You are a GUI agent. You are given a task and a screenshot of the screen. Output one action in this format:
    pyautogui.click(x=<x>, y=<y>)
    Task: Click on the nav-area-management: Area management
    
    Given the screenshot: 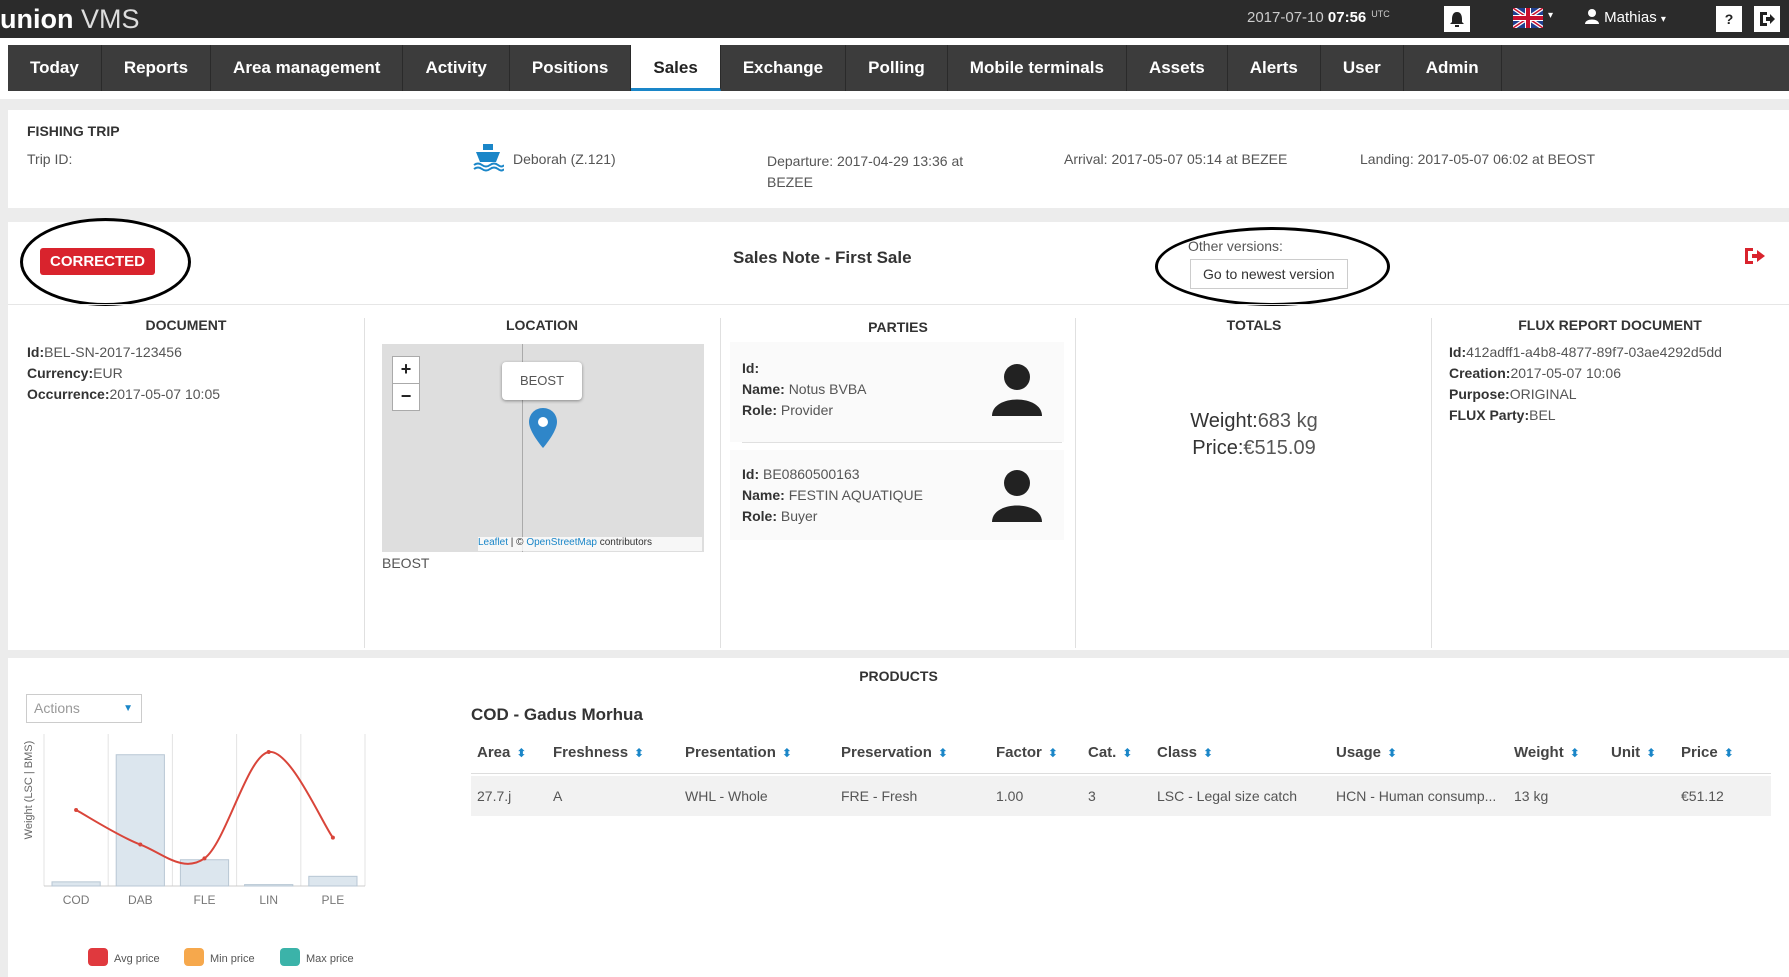 What is the action you would take?
    pyautogui.click(x=307, y=68)
    